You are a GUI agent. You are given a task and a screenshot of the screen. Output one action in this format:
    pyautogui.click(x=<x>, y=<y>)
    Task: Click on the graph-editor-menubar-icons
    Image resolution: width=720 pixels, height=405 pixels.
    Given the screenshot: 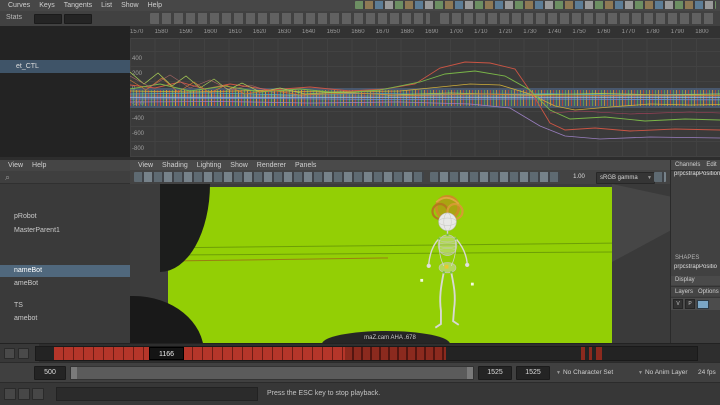 What is the action you would take?
    pyautogui.click(x=535, y=5)
    